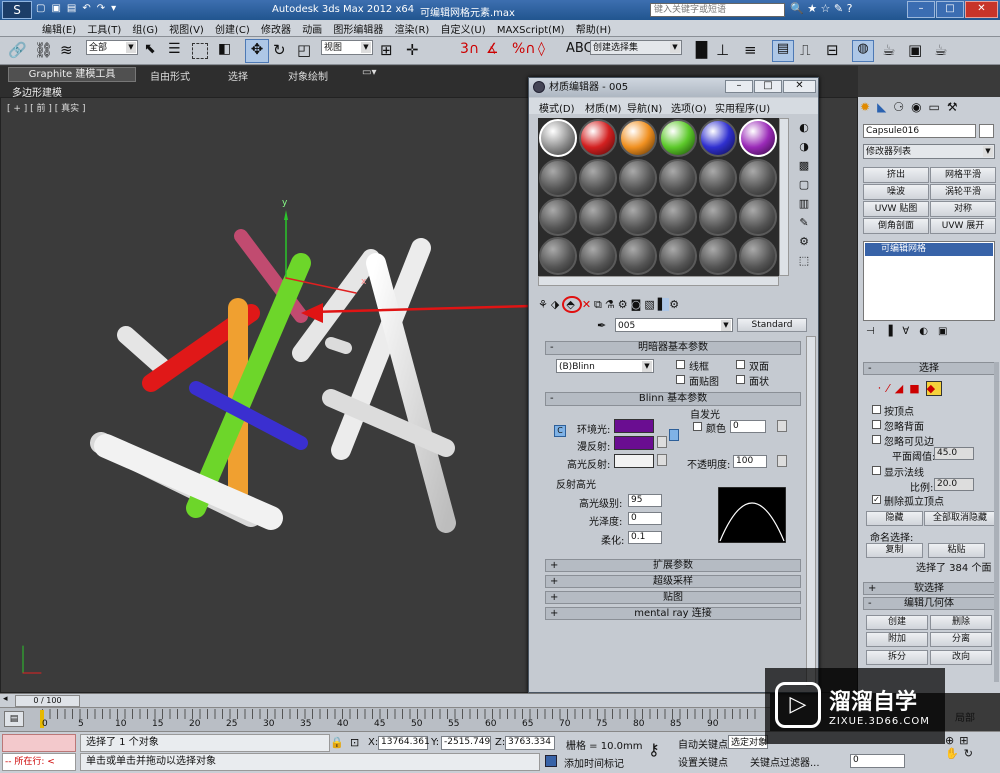 Image resolution: width=1000 pixels, height=773 pixels. What do you see at coordinates (412, 28) in the screenshot?
I see `menu-rendering: 渲染(R)` at bounding box center [412, 28].